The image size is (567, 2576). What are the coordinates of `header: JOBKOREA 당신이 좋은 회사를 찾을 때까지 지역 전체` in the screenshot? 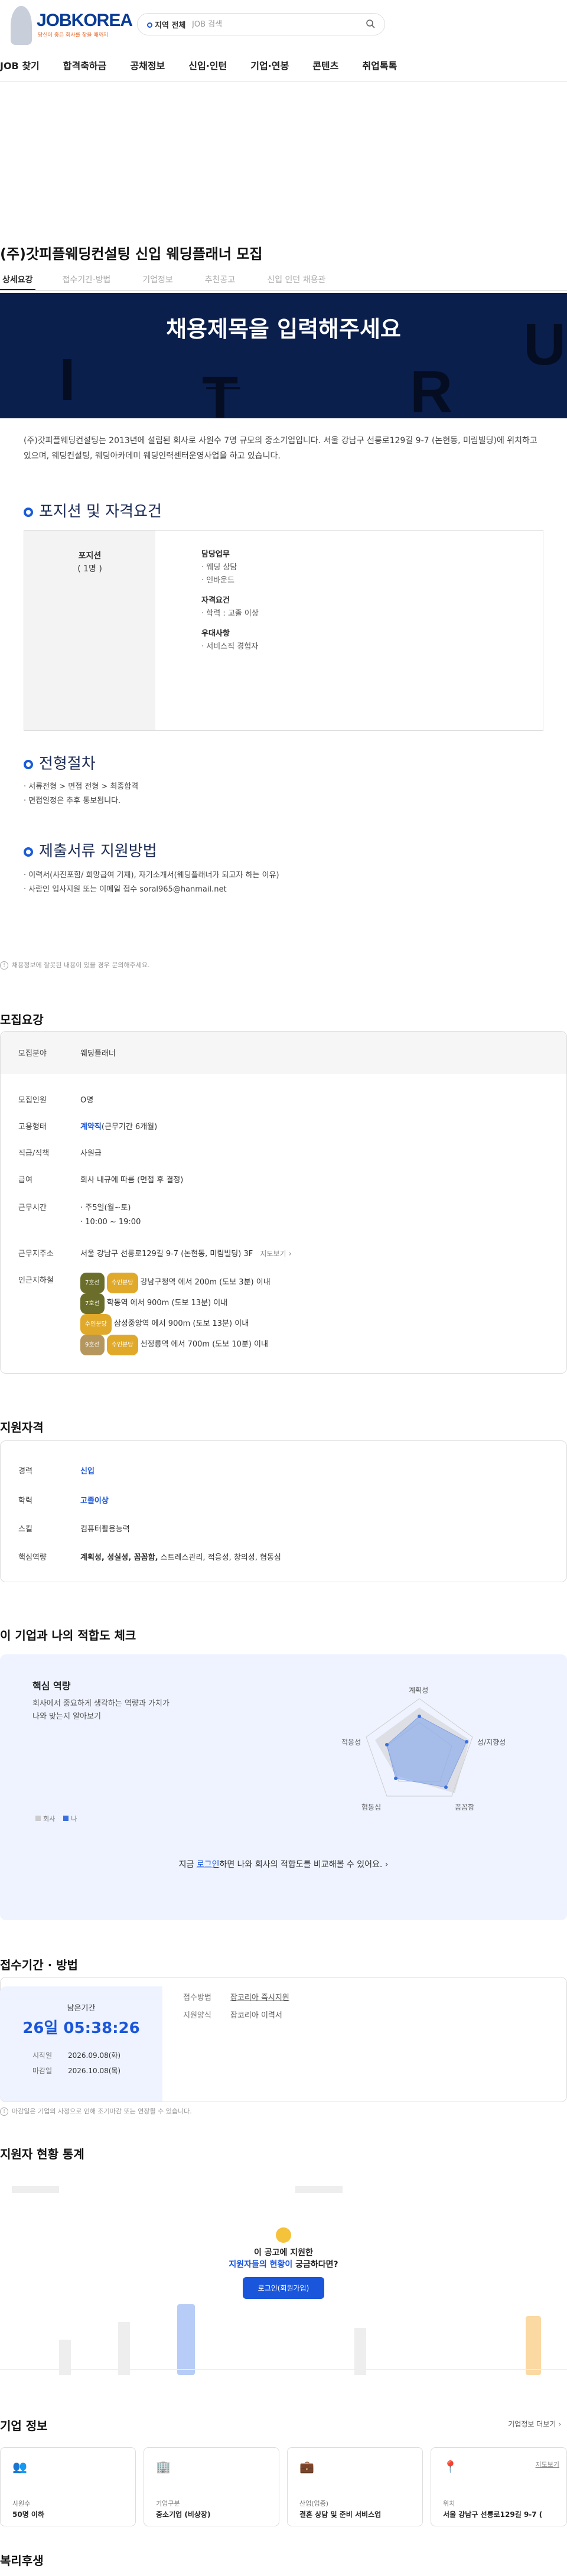 It's located at (283, 26).